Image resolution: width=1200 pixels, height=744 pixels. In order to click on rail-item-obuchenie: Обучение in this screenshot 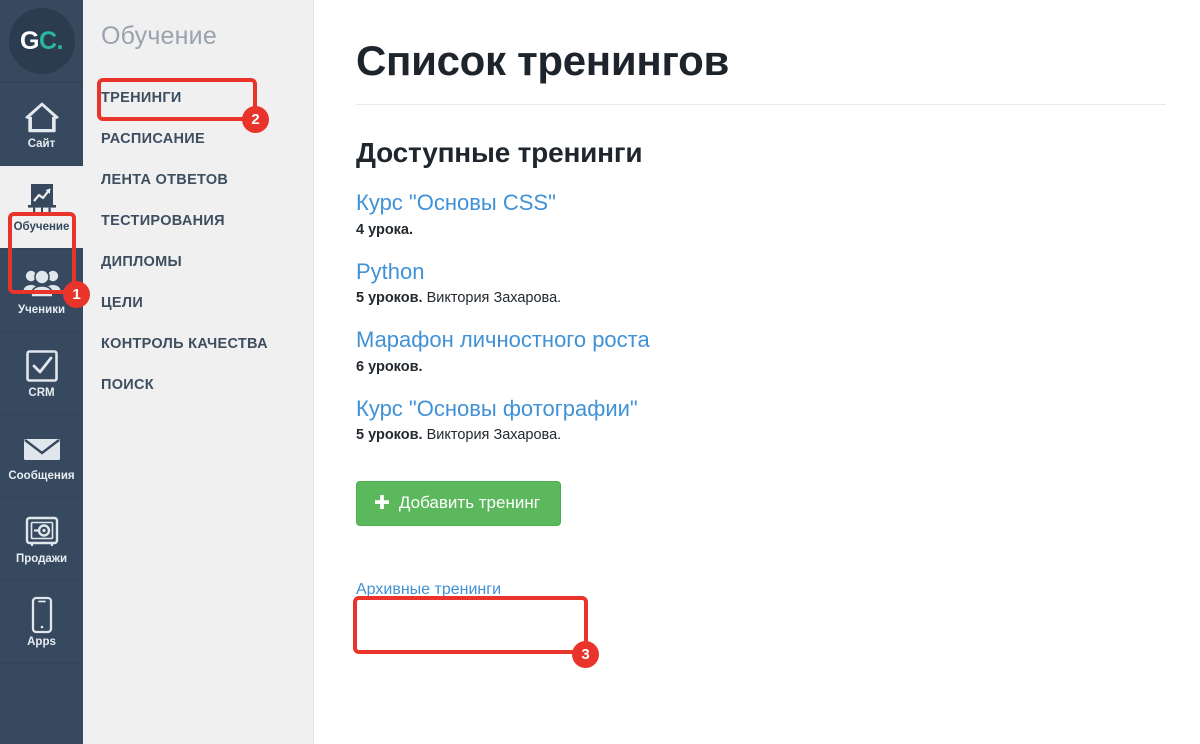, I will do `click(41, 207)`.